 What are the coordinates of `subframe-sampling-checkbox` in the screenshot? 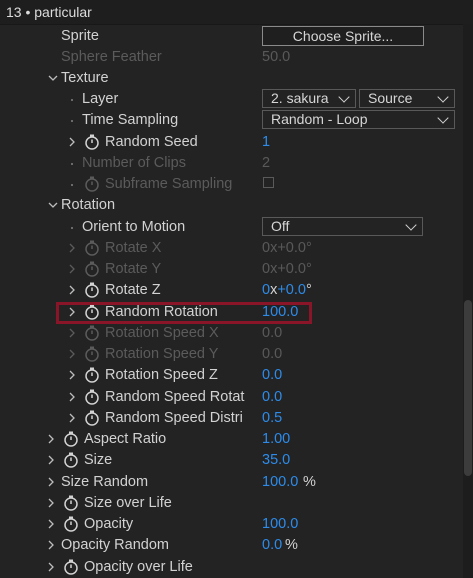 It's located at (268, 182).